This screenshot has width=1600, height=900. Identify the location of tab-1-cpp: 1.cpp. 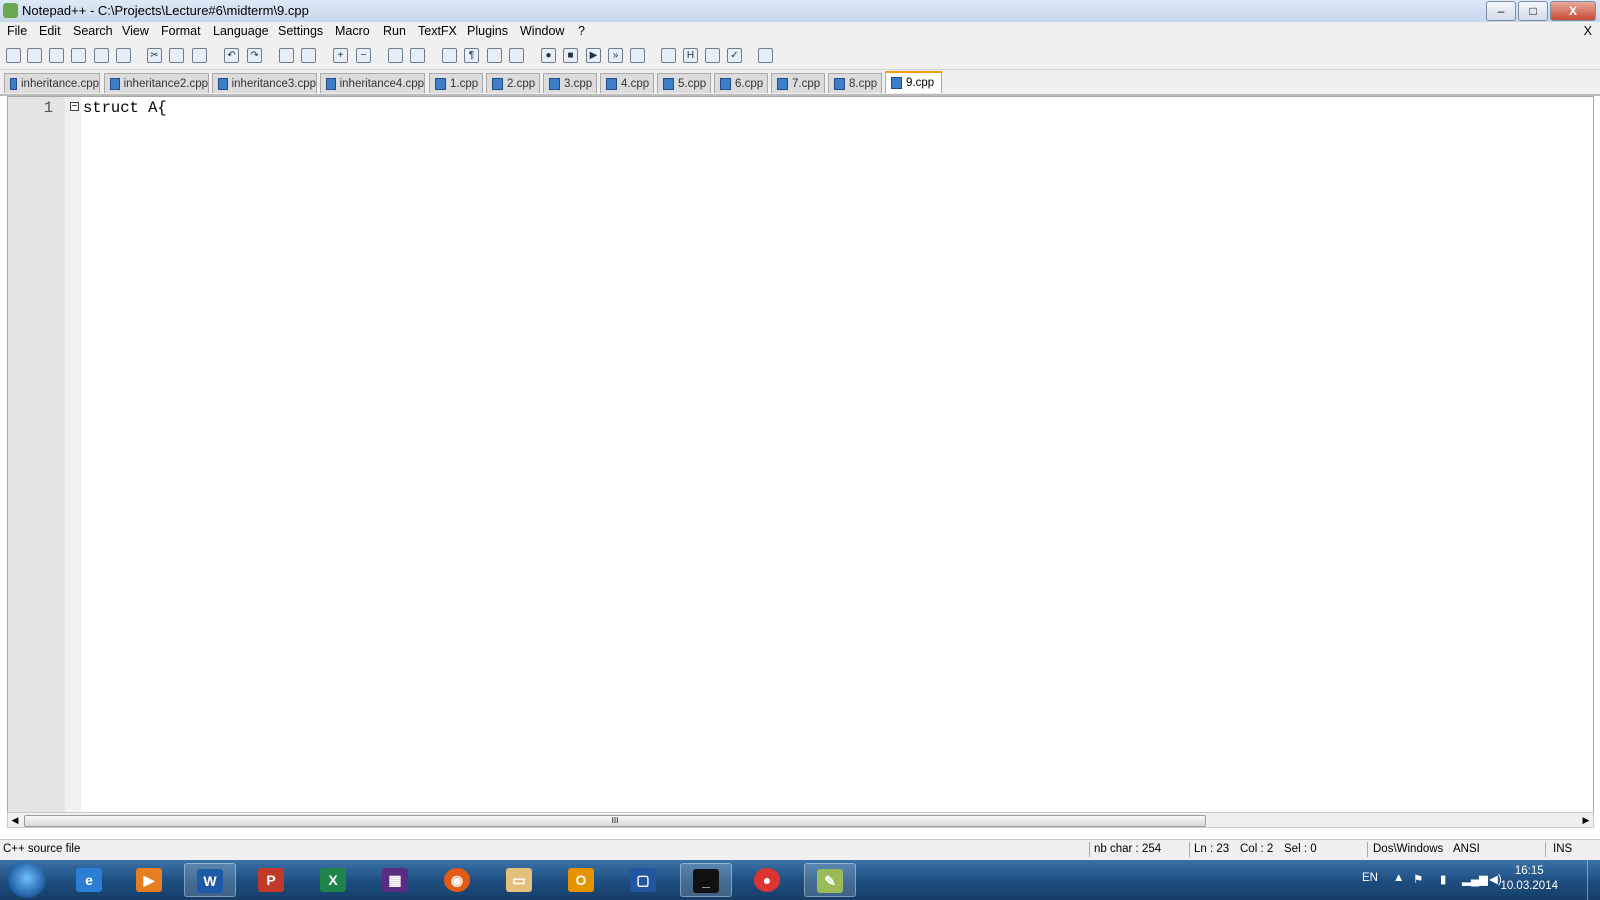
(456, 83).